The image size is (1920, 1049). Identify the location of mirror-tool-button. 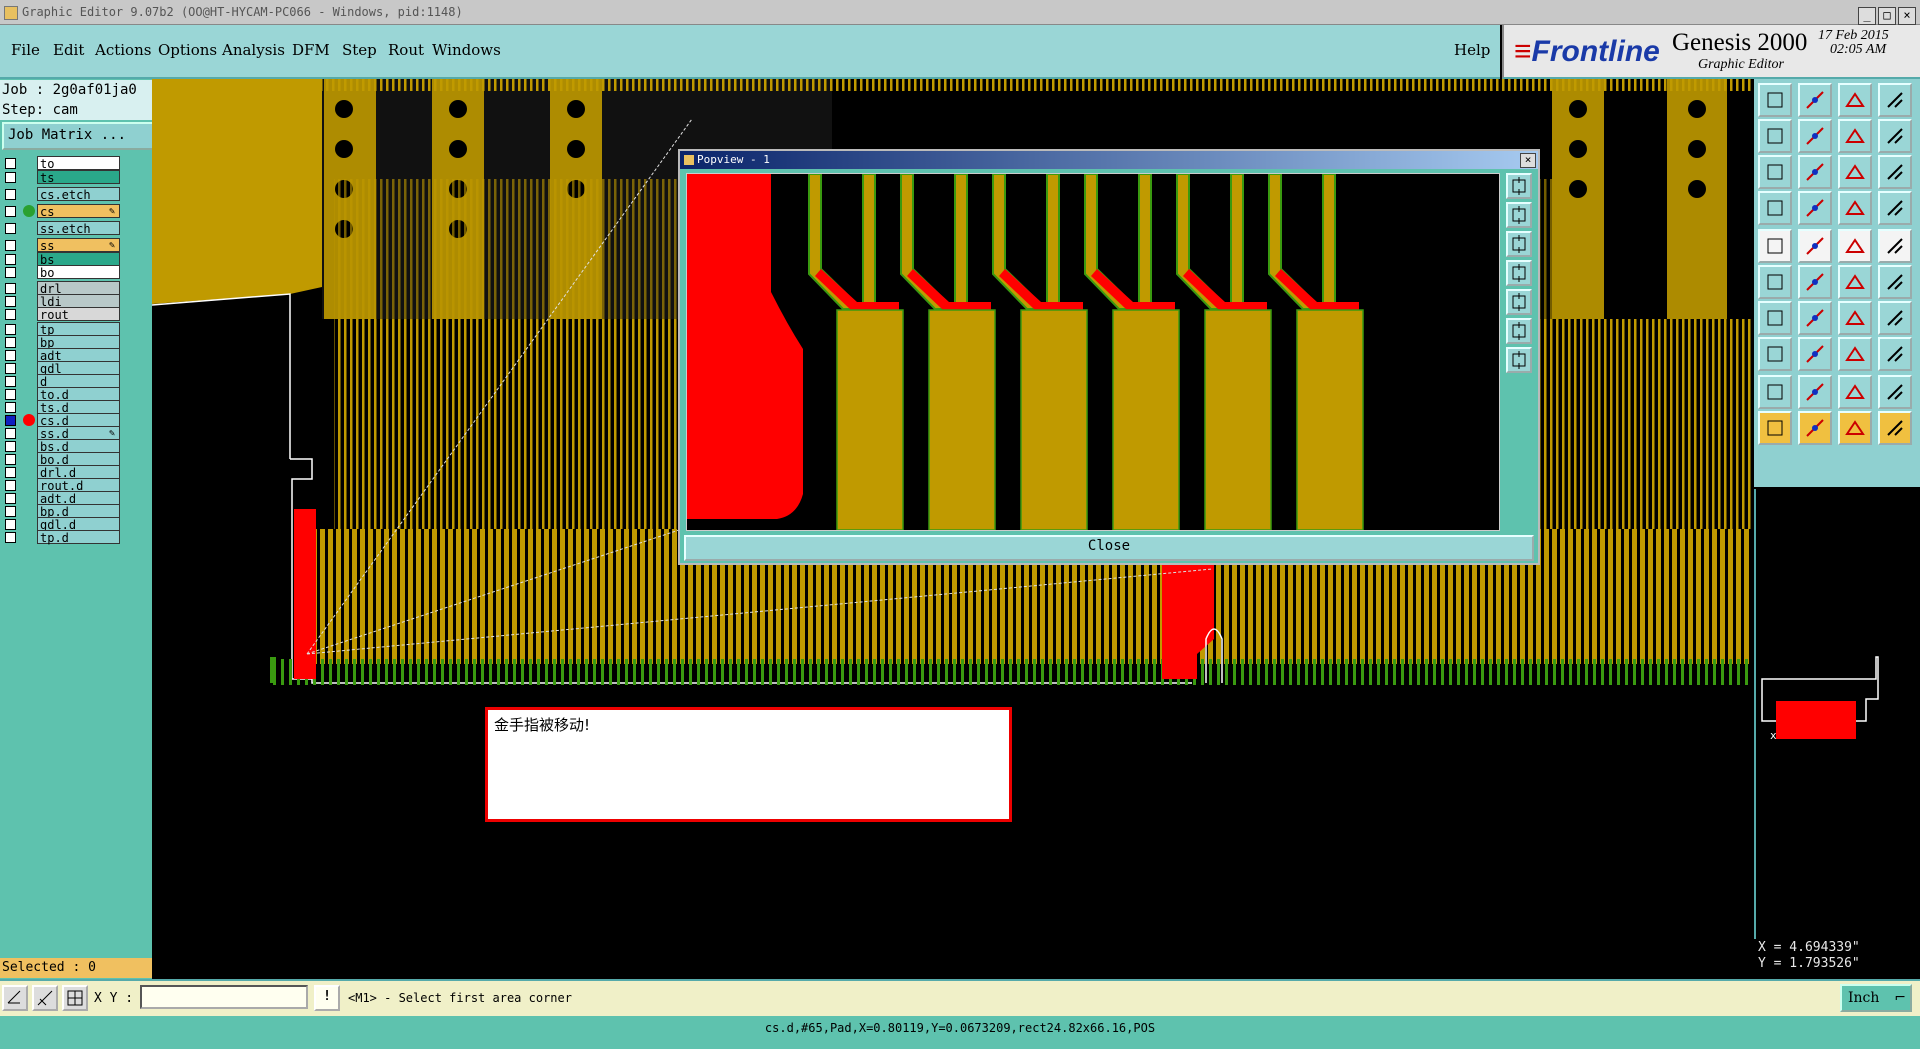
(1895, 318).